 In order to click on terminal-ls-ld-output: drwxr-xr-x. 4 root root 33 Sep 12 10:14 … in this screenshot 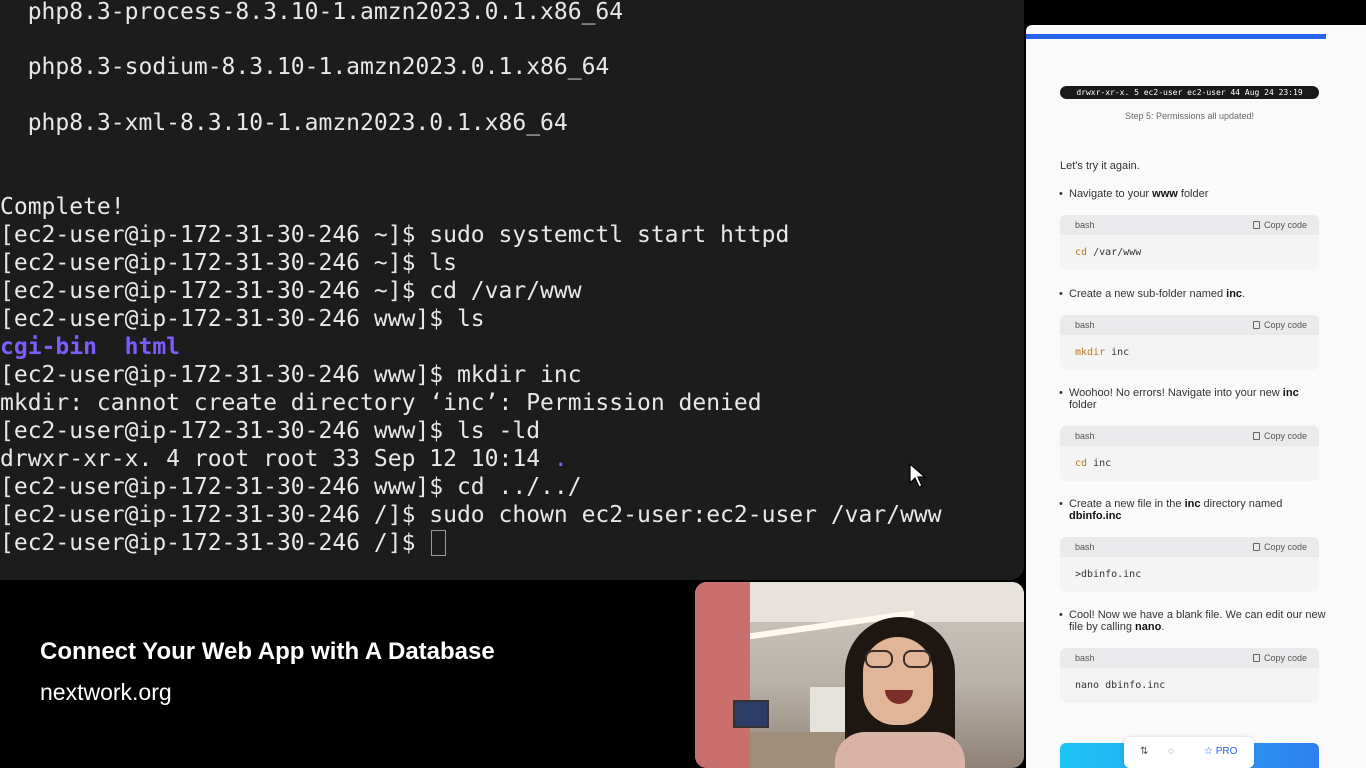, I will do `click(284, 459)`.